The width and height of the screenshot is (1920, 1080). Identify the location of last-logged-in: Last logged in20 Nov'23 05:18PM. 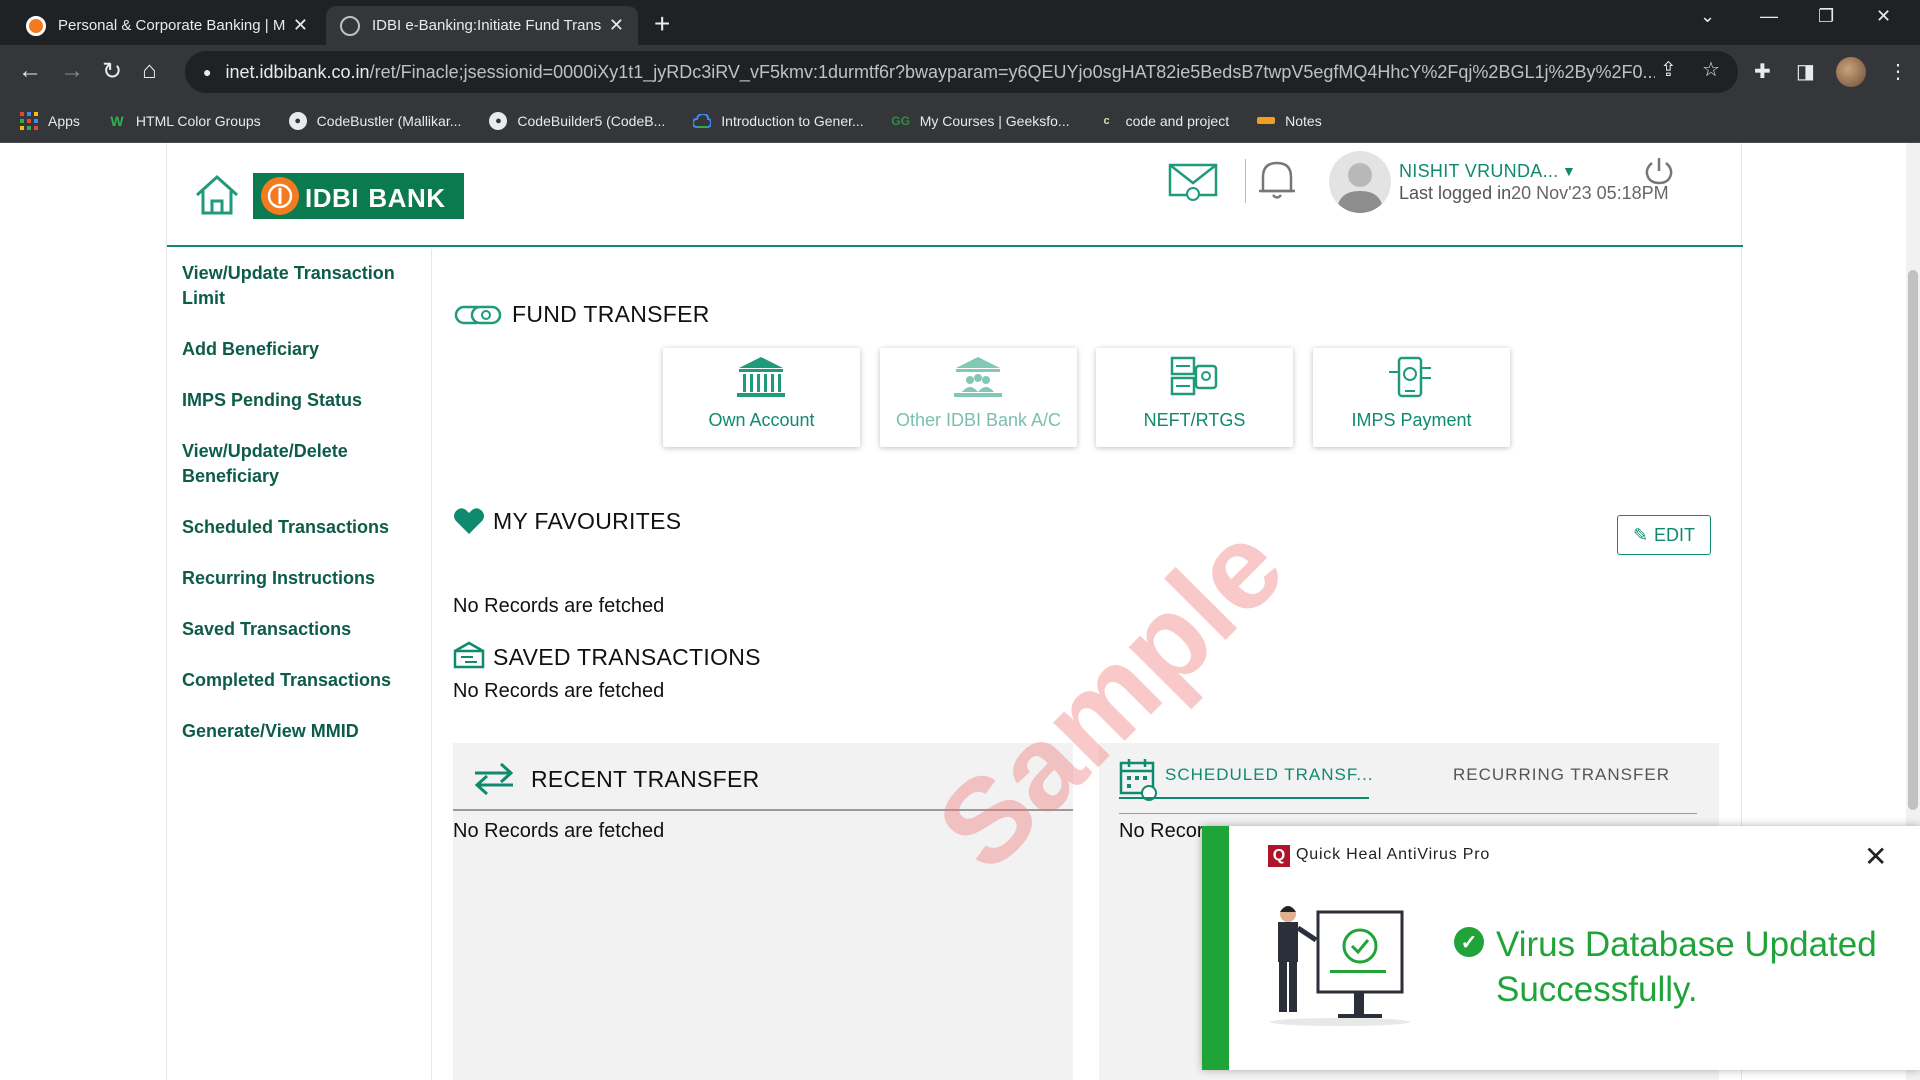
(1534, 193).